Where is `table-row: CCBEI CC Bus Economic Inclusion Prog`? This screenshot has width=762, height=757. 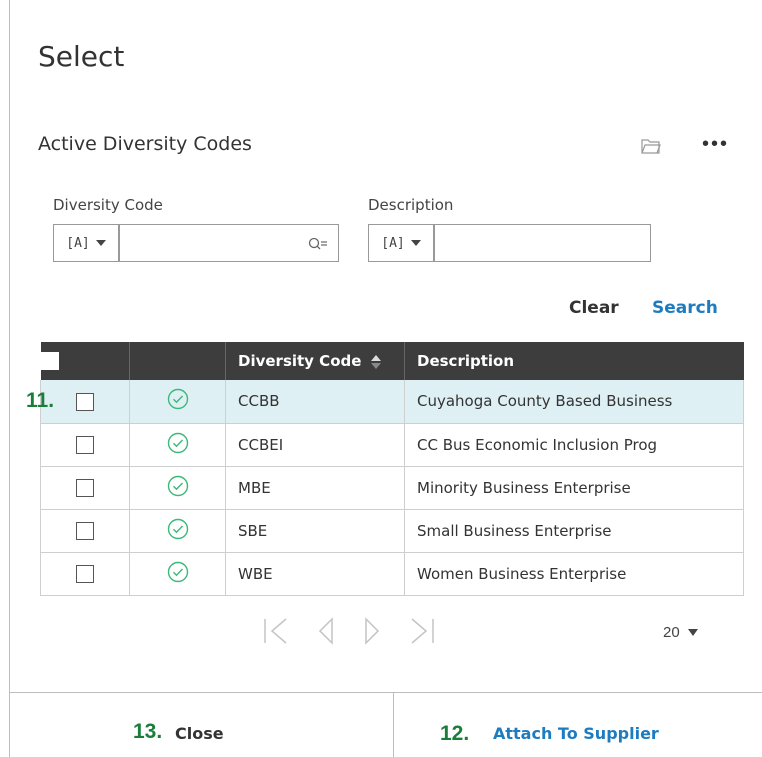
table-row: CCBEI CC Bus Economic Inclusion Prog is located at coordinates (392, 445).